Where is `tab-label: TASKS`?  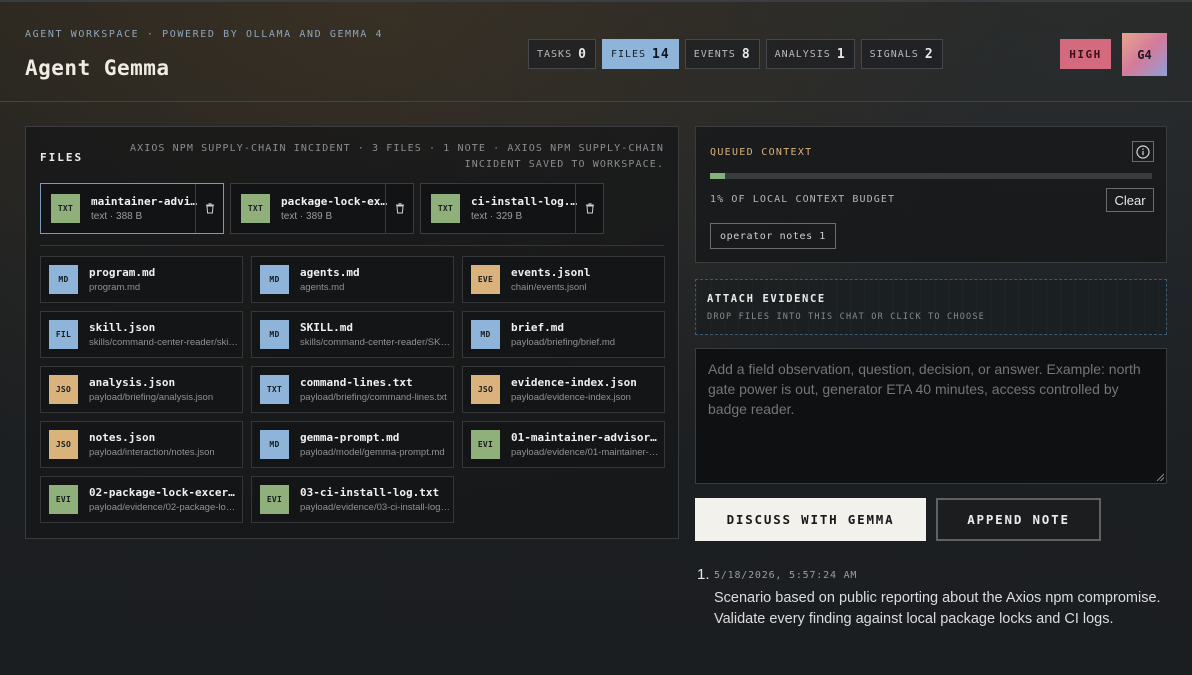 tab-label: TASKS is located at coordinates (555, 54).